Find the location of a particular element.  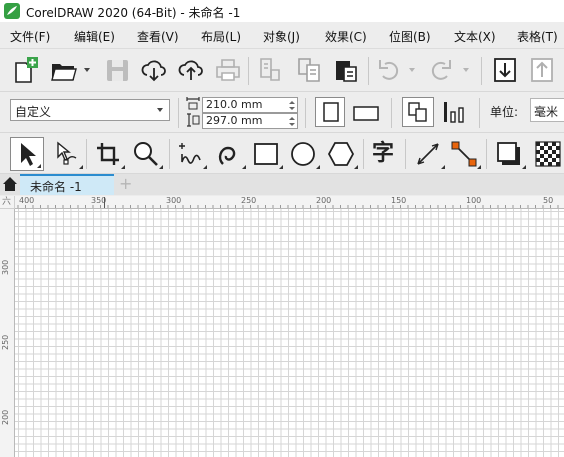

home-icon is located at coordinates (10, 184).